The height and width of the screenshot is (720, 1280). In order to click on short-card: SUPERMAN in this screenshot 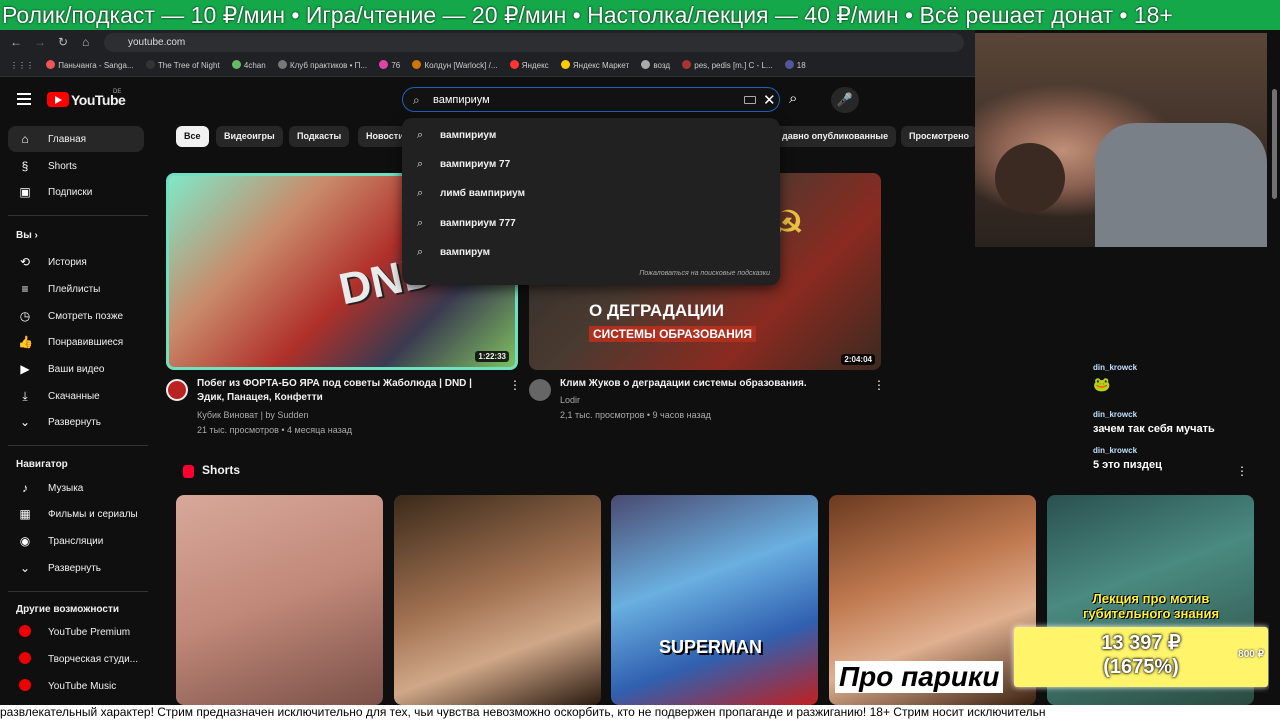, I will do `click(714, 600)`.